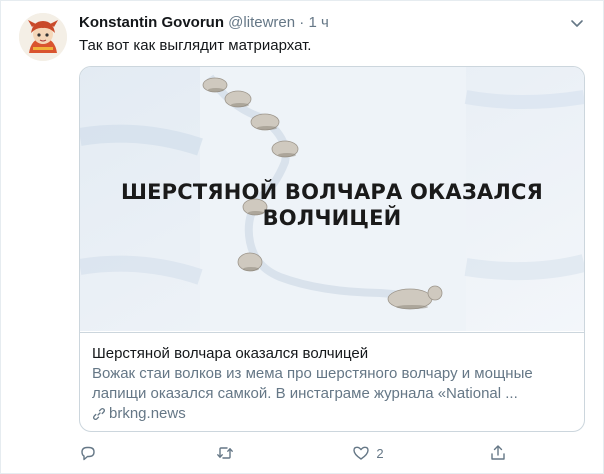 This screenshot has height=474, width=604. I want to click on image-headline: ШЕРСТЯНОЙ ВОЛЧАРА ОКАЗАЛСЯ ВОЛЧИЦЕЙ, so click(332, 205).